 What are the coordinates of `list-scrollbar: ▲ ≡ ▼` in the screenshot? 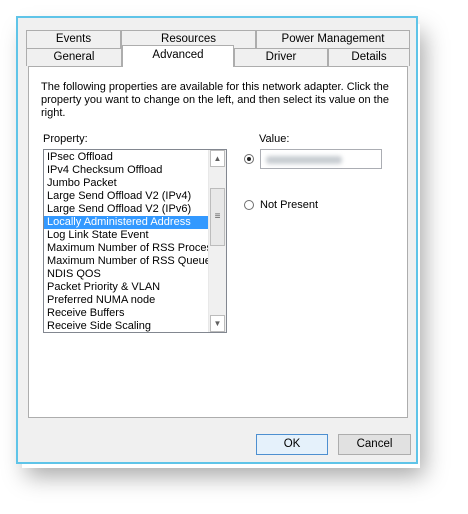 It's located at (217, 241).